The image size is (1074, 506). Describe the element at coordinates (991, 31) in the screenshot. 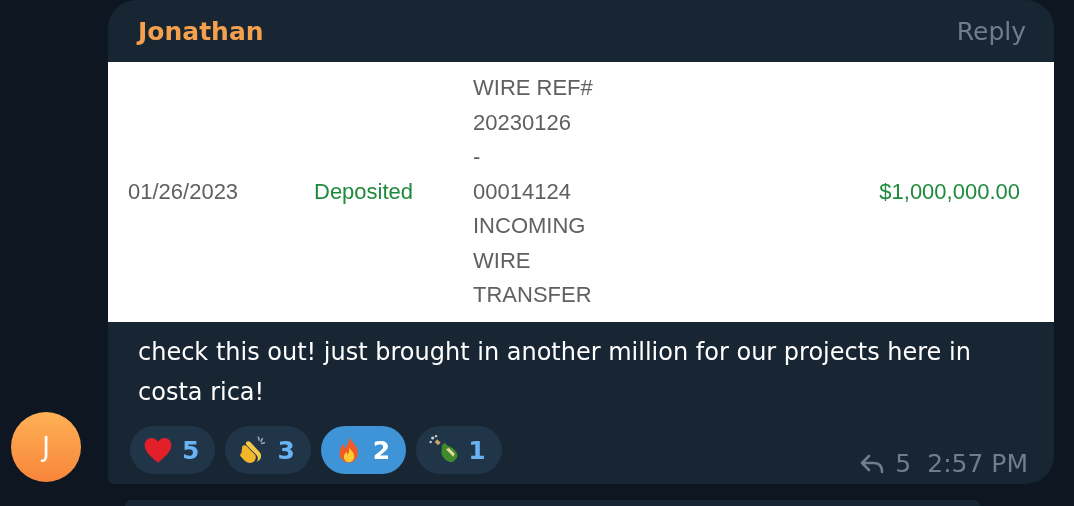

I see `reply-button: Reply` at that location.